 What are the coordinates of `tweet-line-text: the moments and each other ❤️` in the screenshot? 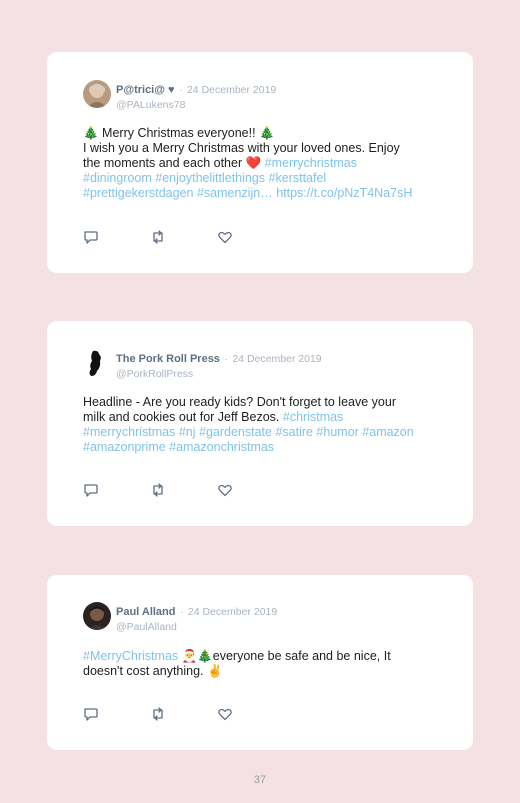 It's located at (174, 163).